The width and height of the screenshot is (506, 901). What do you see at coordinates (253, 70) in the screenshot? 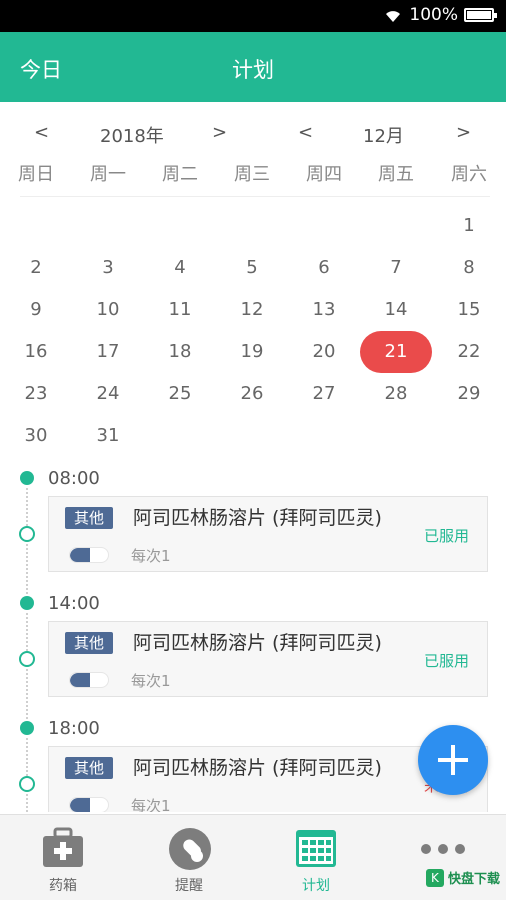
I see `page-title: 计划` at bounding box center [253, 70].